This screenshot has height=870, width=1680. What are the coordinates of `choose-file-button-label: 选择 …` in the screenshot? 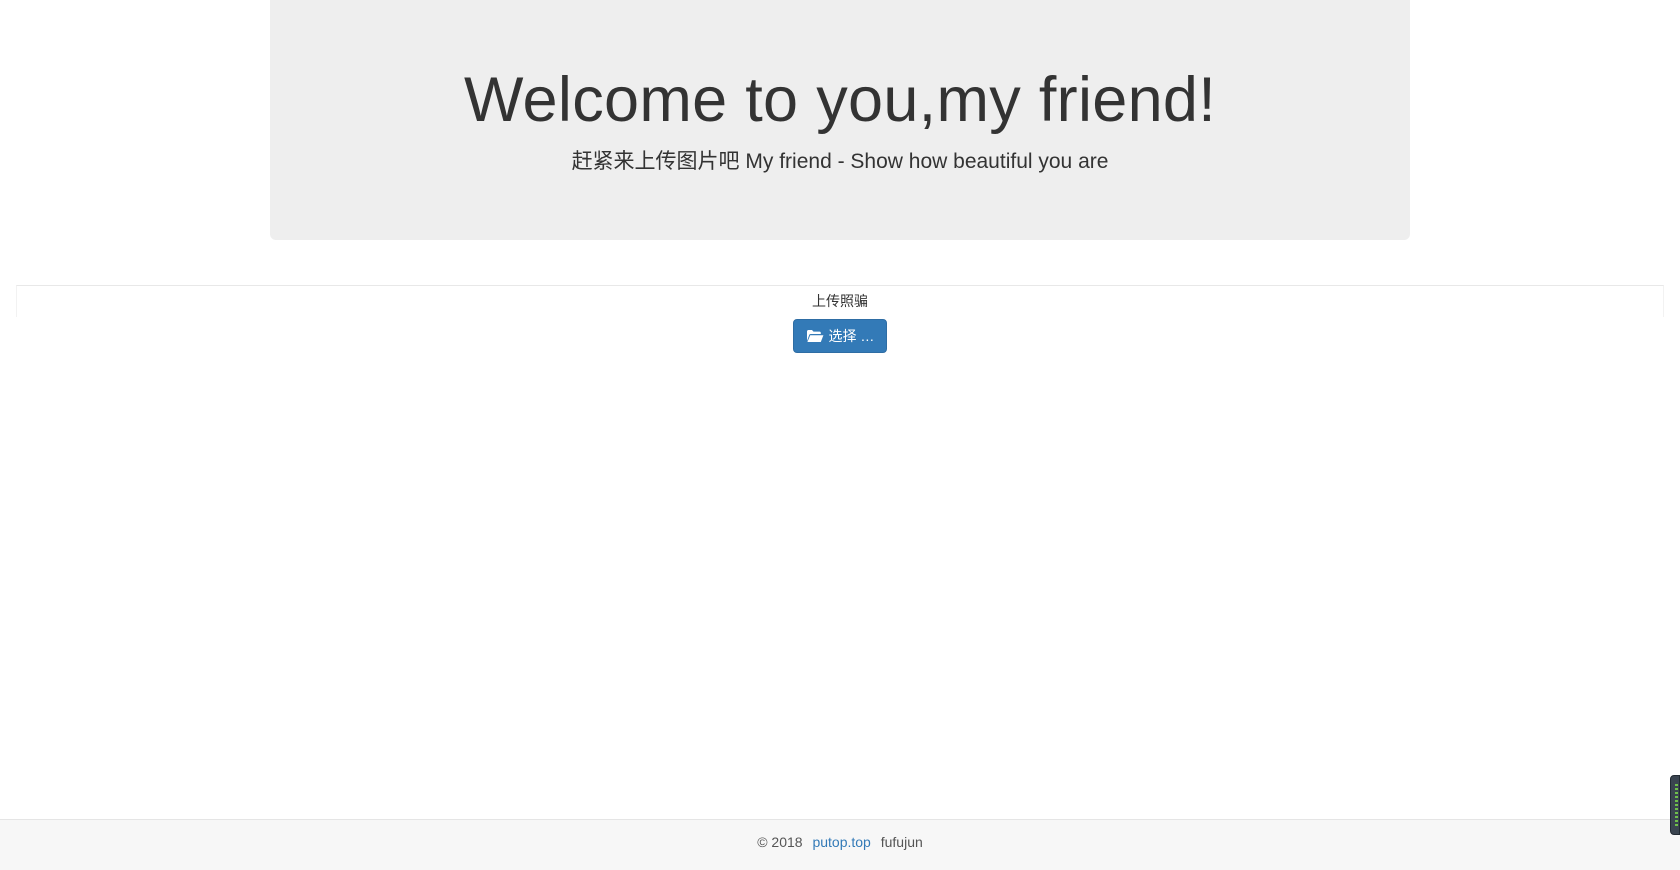 It's located at (851, 336).